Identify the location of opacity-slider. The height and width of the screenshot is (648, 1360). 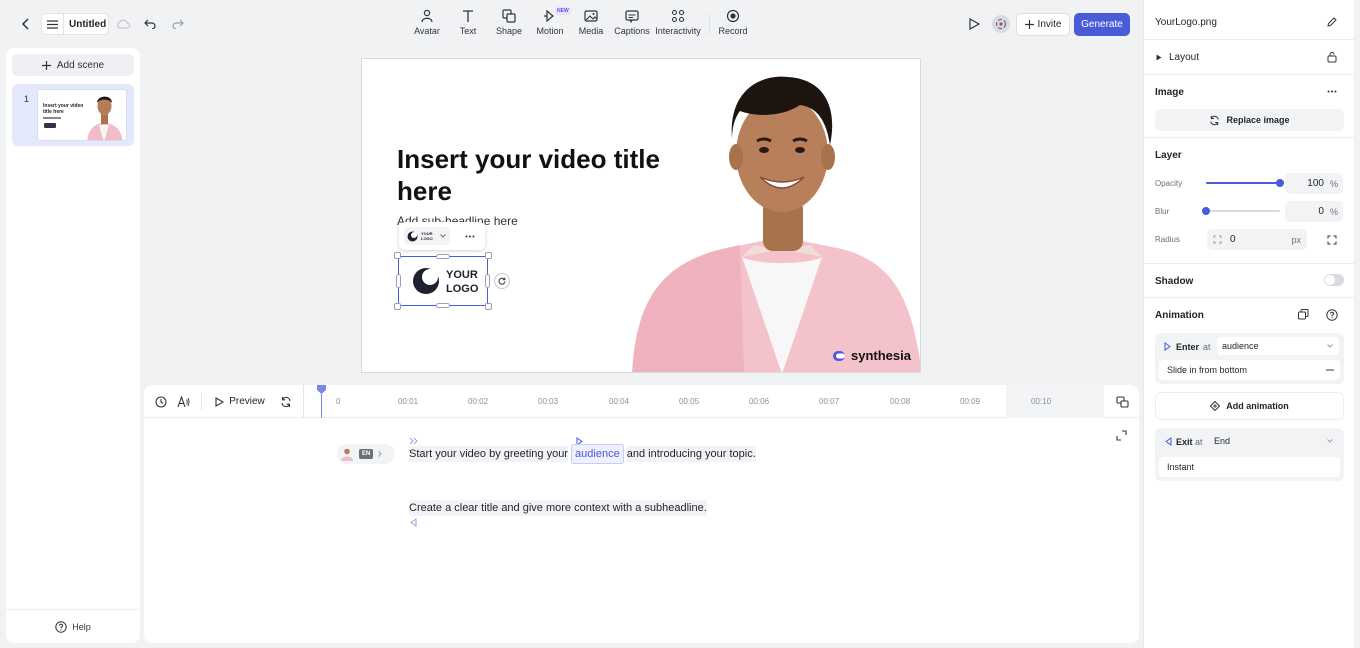
(1245, 183).